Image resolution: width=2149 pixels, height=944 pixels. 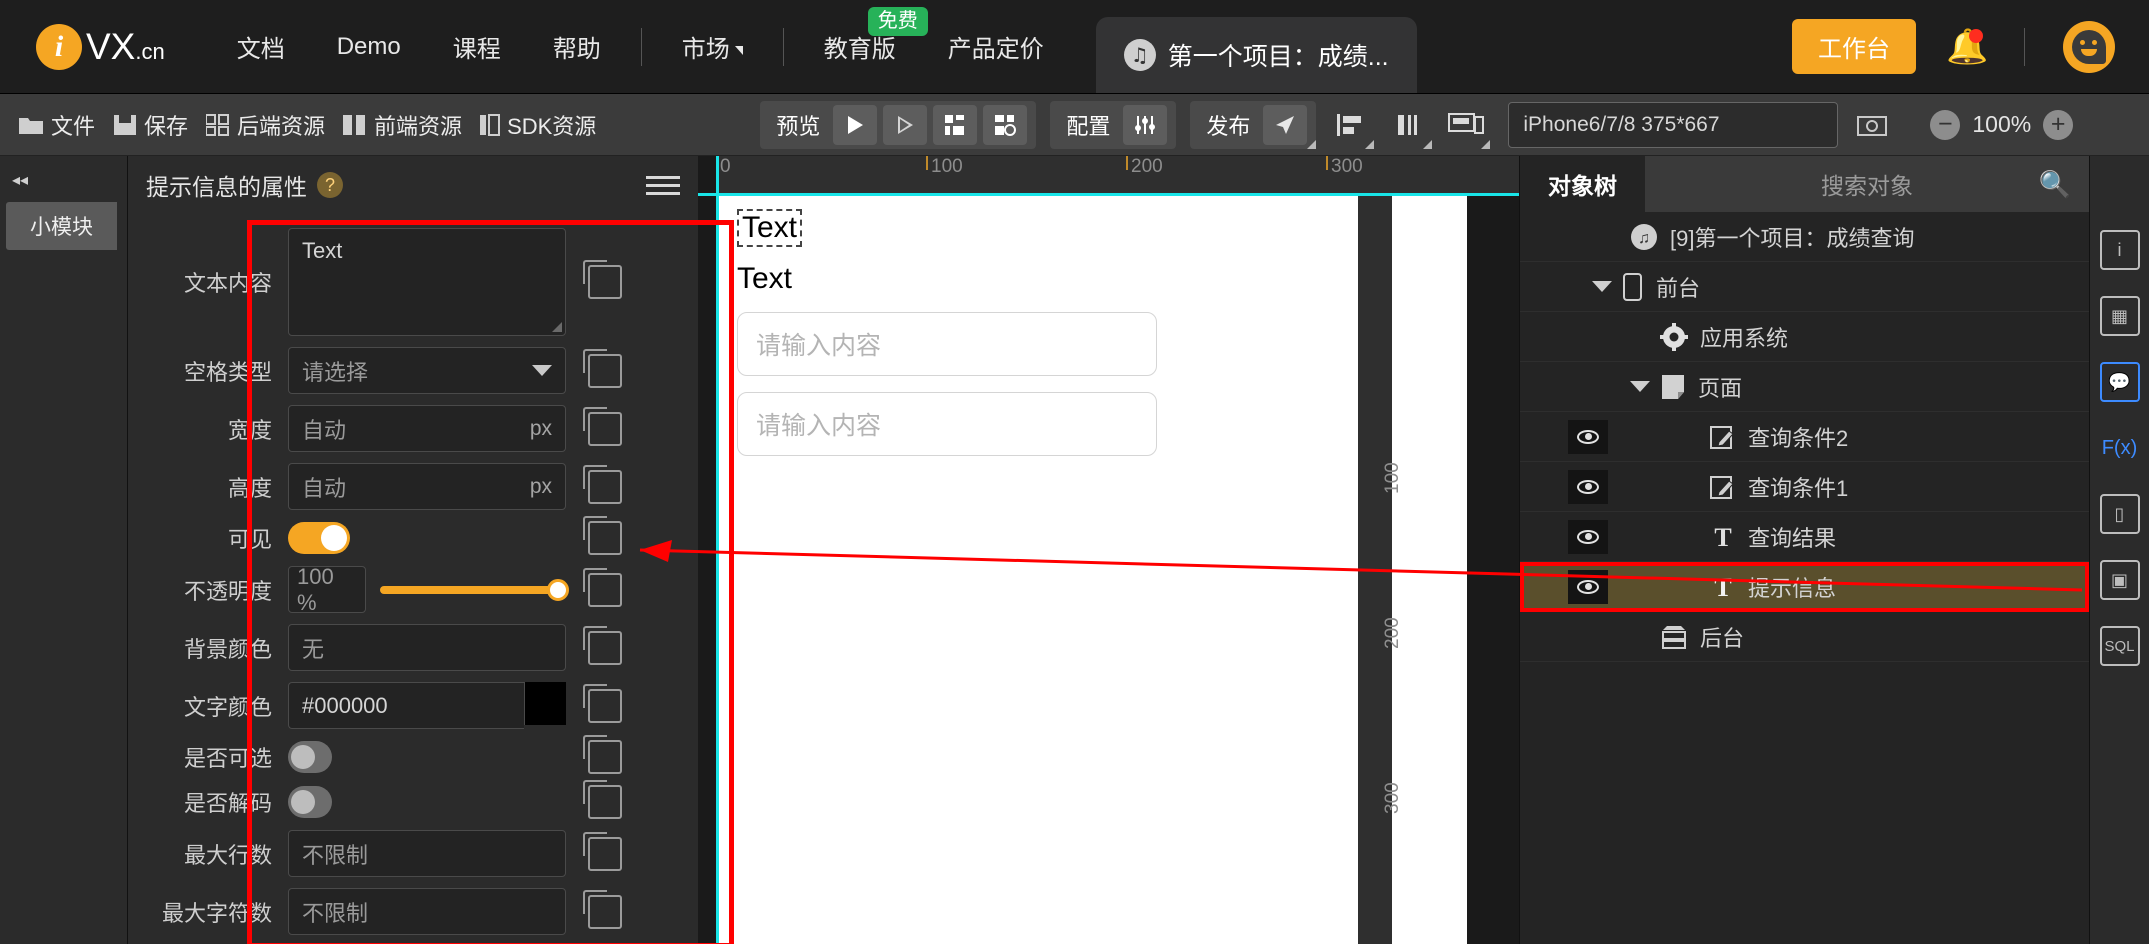 What do you see at coordinates (1804, 387) in the screenshot?
I see `tree-node-page: 页面` at bounding box center [1804, 387].